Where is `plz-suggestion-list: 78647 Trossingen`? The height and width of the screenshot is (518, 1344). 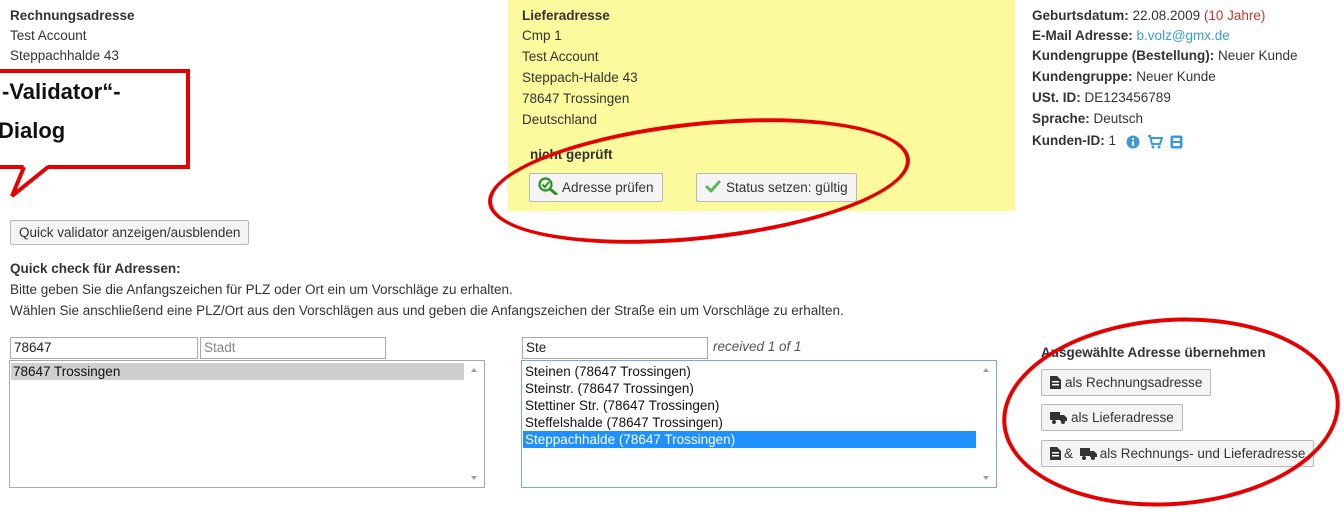
plz-suggestion-list: 78647 Trossingen is located at coordinates (247, 424).